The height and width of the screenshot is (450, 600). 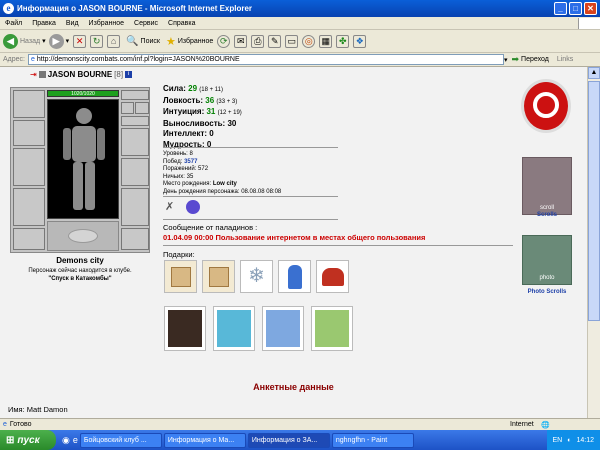 I want to click on scrolls-banner-icon: scroll, so click(x=547, y=186).